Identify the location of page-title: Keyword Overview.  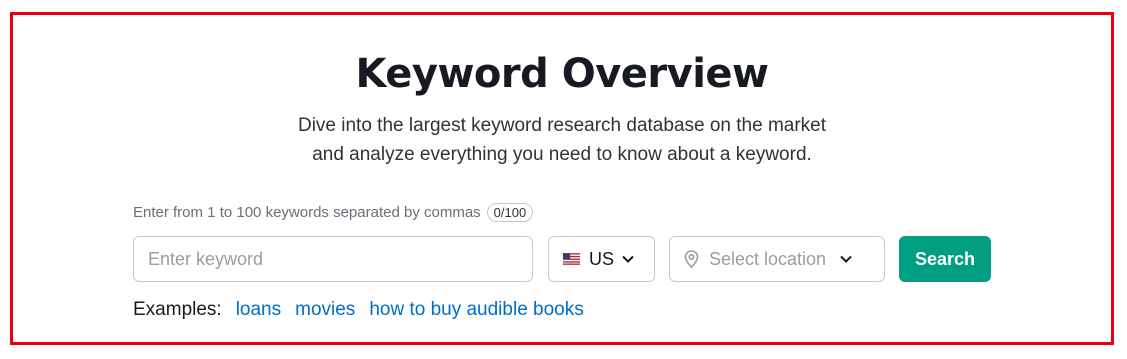
(562, 74).